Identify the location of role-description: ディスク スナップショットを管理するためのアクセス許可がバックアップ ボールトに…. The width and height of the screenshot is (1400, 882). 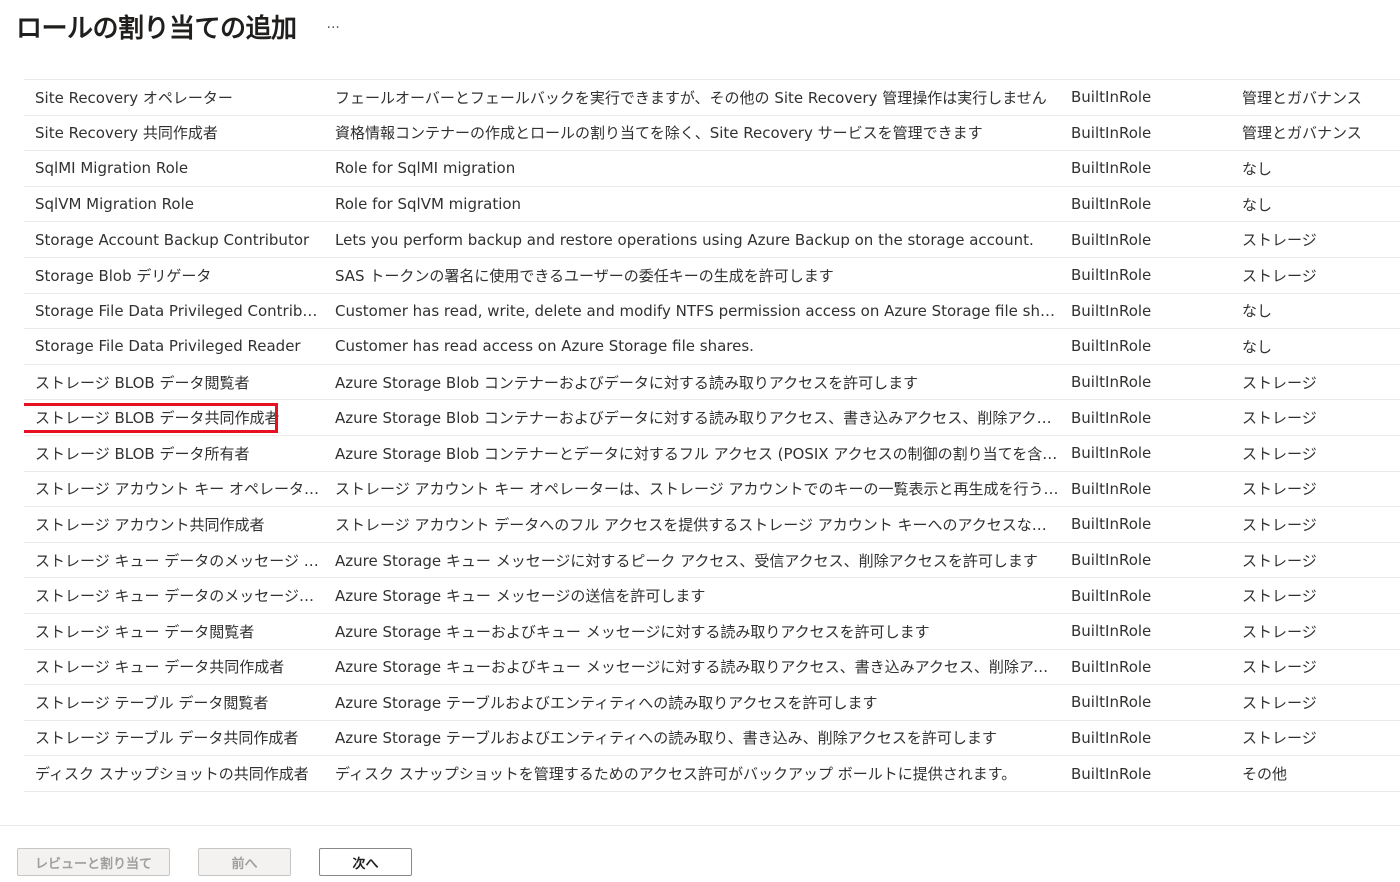
(676, 774).